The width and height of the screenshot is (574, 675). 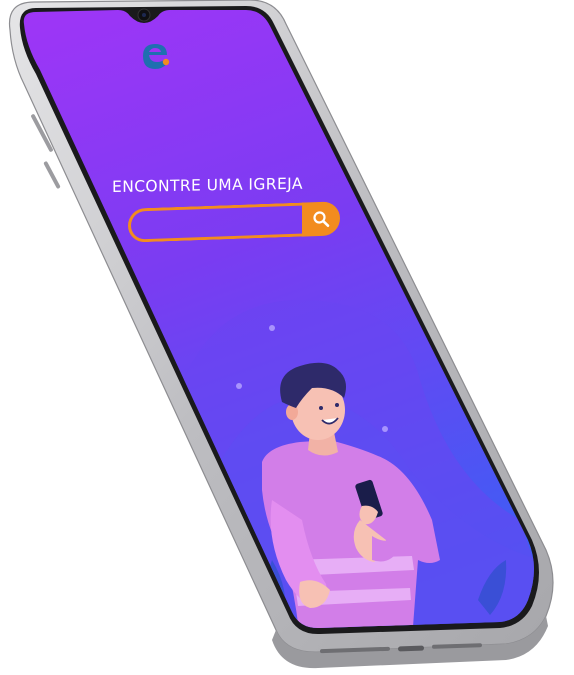 I want to click on search-input, so click(x=216, y=222).